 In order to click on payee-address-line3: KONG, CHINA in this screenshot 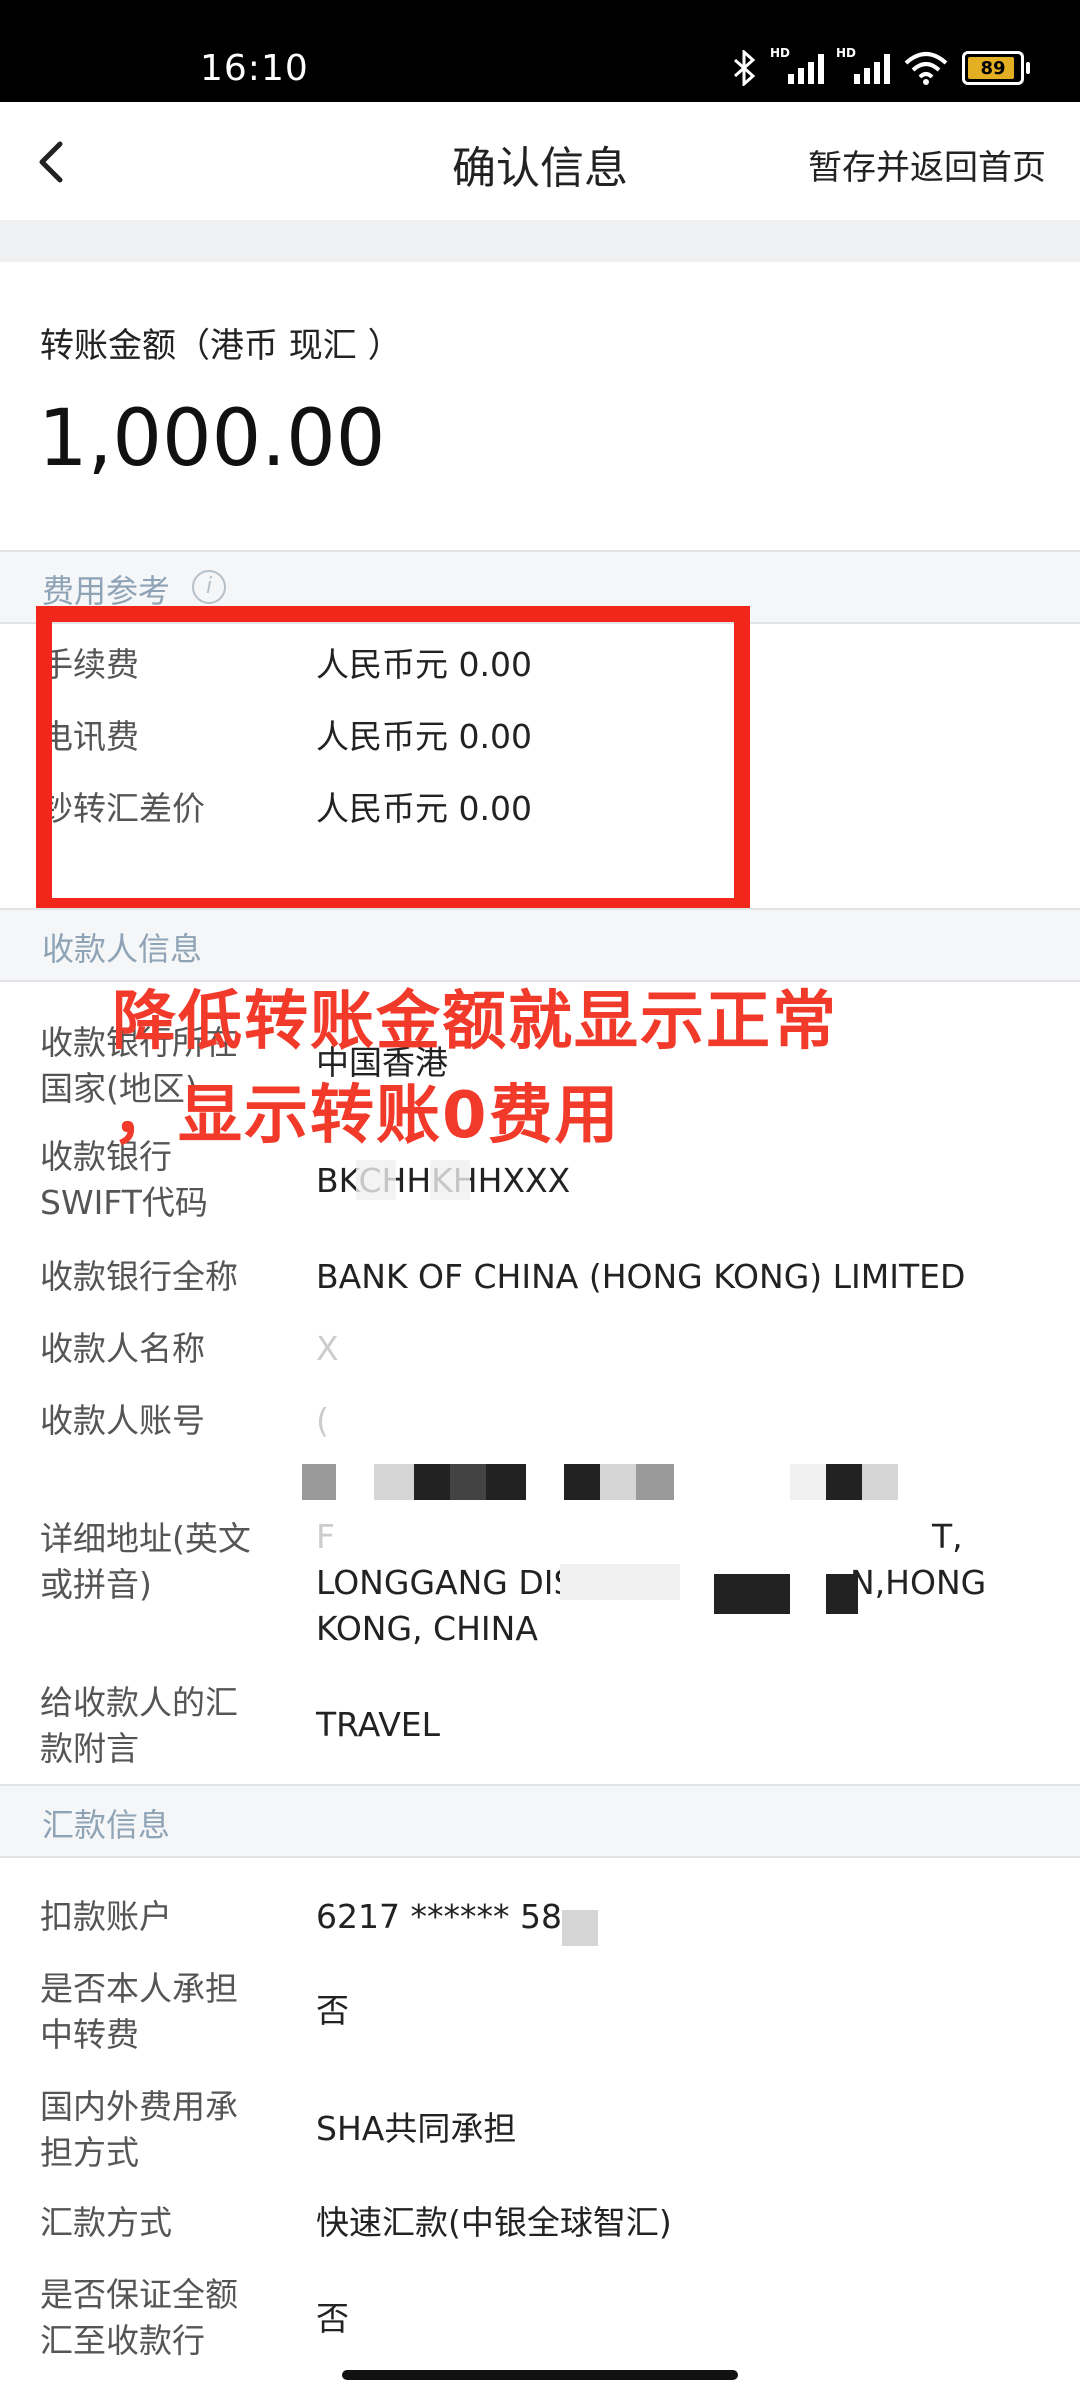, I will do `click(427, 1628)`.